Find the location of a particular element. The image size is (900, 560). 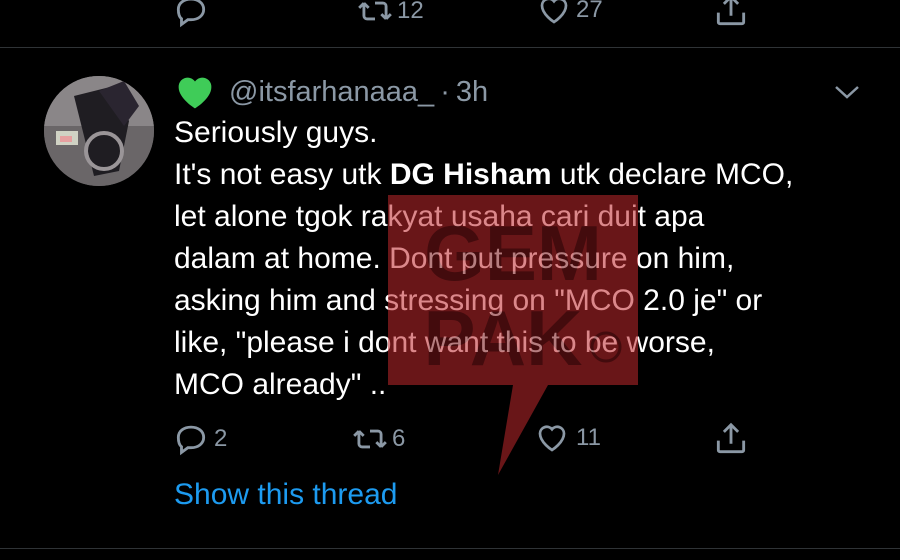

tweet-text-line1: Seriously guys. is located at coordinates (276, 132).